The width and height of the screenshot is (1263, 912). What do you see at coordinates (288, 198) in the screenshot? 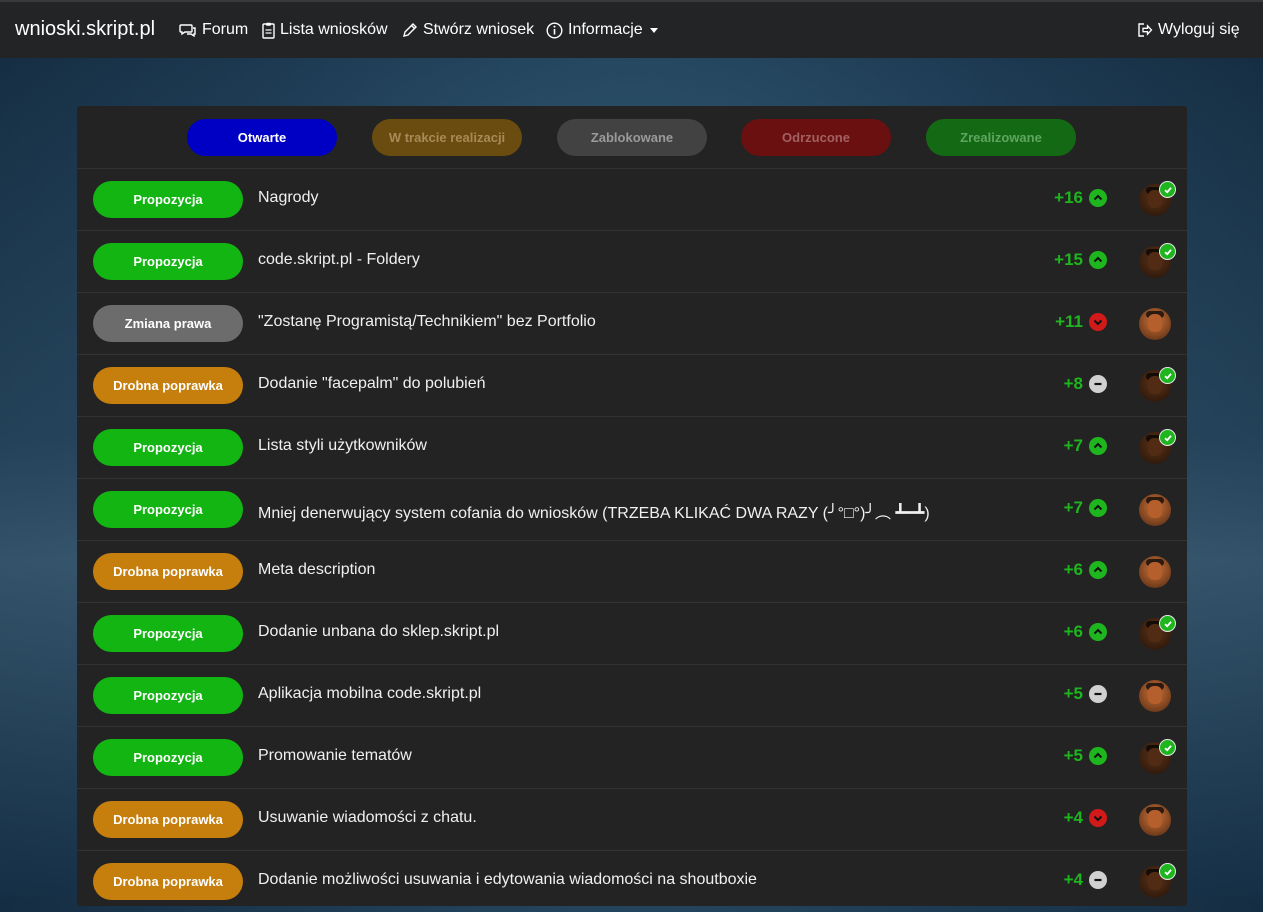
I see `request-title: Nagrody` at bounding box center [288, 198].